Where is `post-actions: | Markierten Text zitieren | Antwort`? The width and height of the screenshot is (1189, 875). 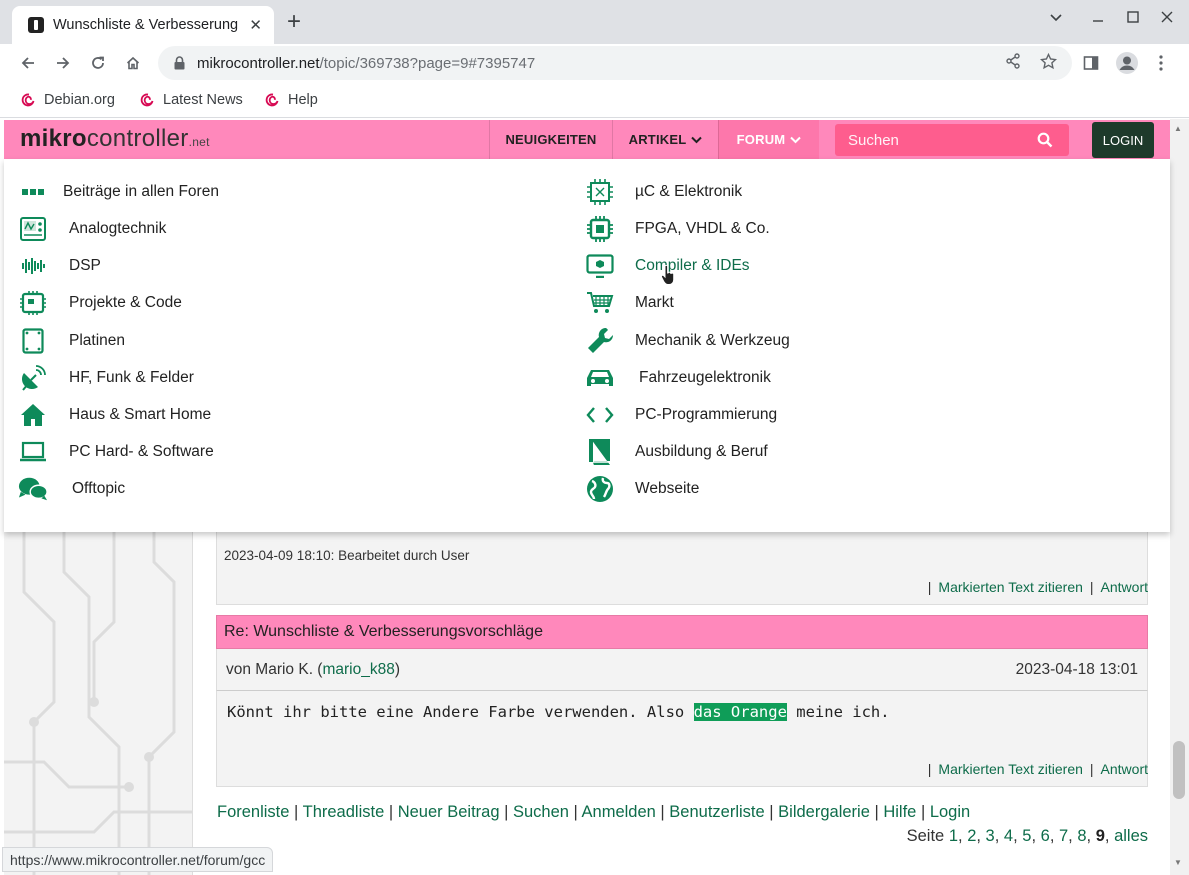 post-actions: | Markierten Text zitieren | Antwort is located at coordinates (1038, 769).